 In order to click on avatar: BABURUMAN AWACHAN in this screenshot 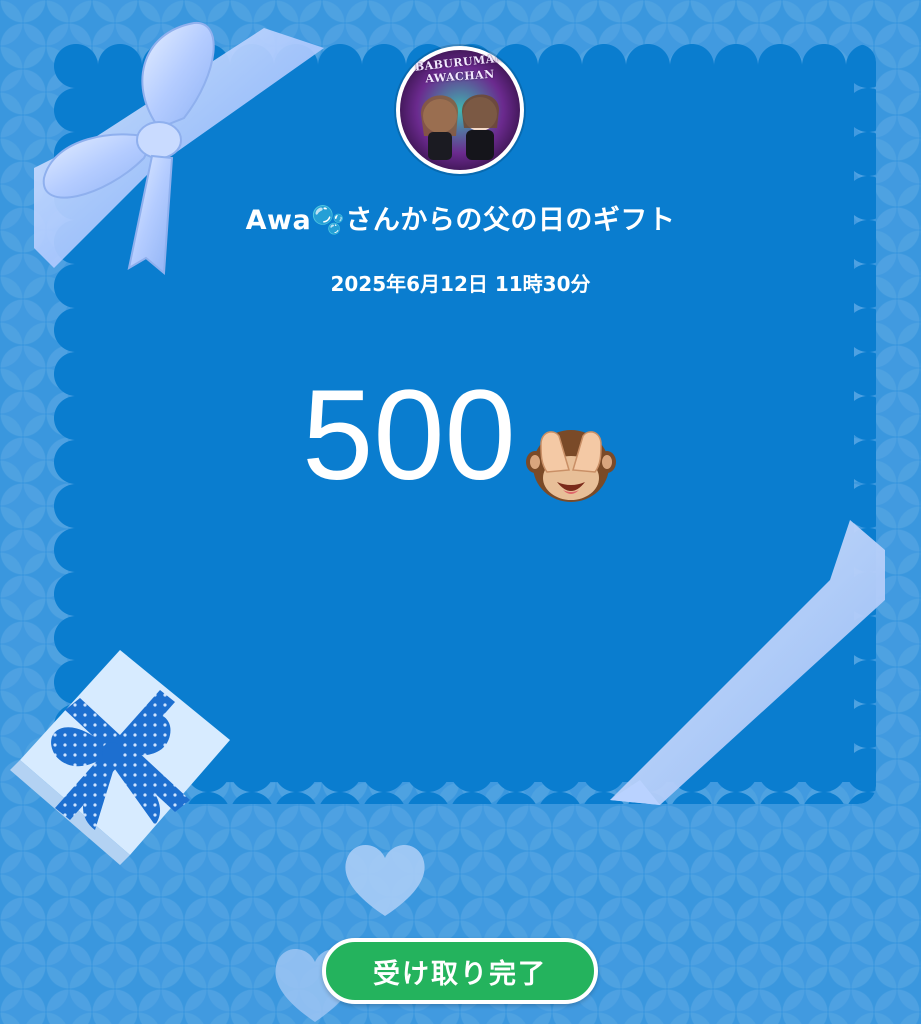, I will do `click(460, 110)`.